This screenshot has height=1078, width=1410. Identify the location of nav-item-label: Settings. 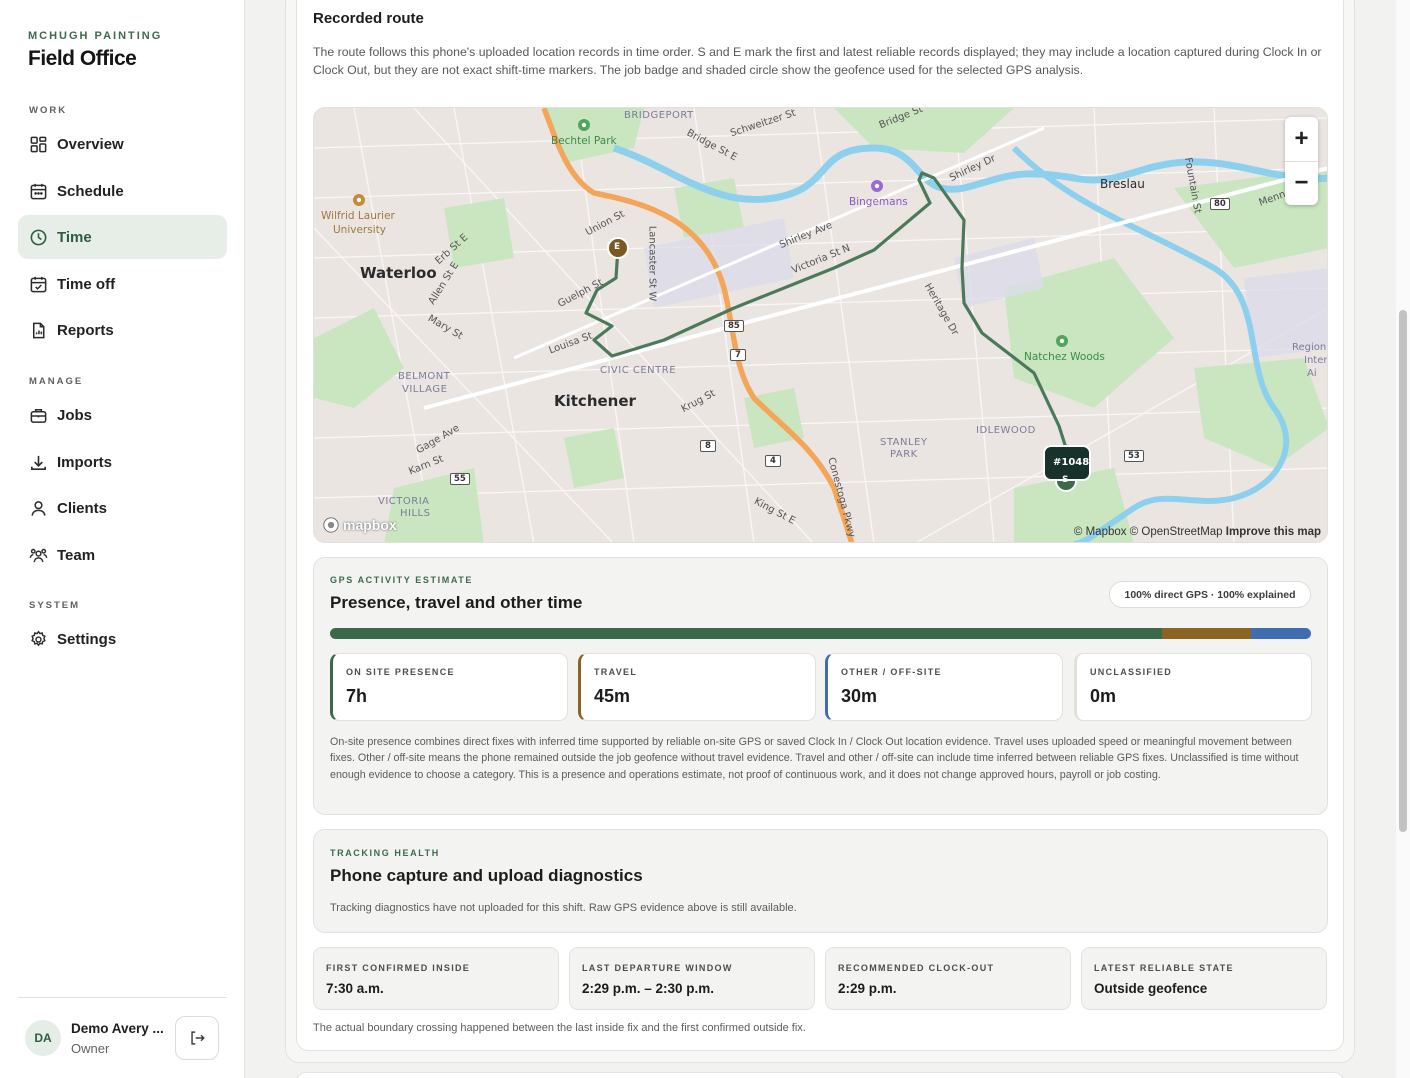
(87, 639).